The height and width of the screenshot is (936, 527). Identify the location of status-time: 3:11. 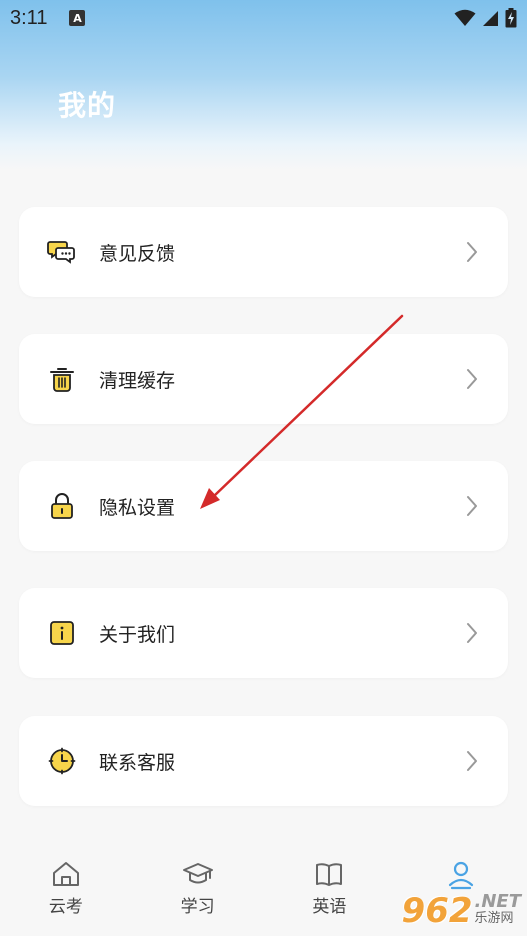
(29, 17).